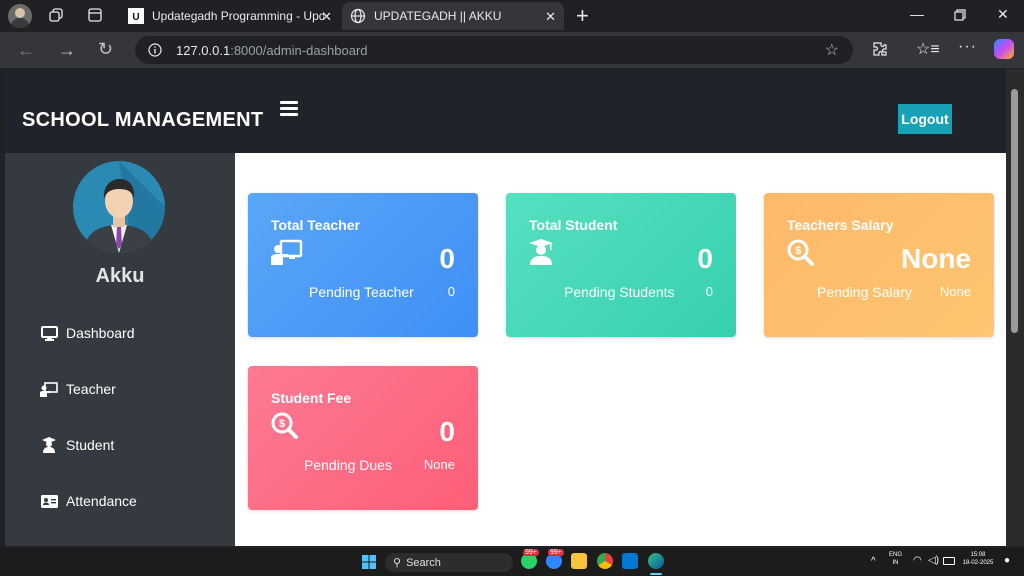 The image size is (1024, 576). What do you see at coordinates (358, 16) in the screenshot?
I see `globe-icon` at bounding box center [358, 16].